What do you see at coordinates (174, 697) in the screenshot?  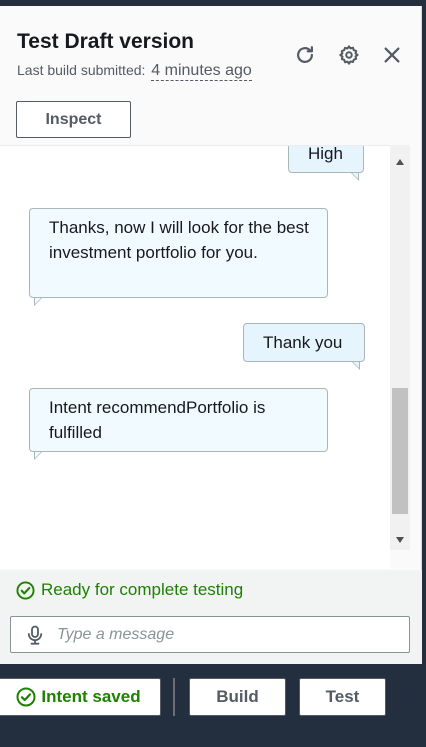 I see `footer-divider` at bounding box center [174, 697].